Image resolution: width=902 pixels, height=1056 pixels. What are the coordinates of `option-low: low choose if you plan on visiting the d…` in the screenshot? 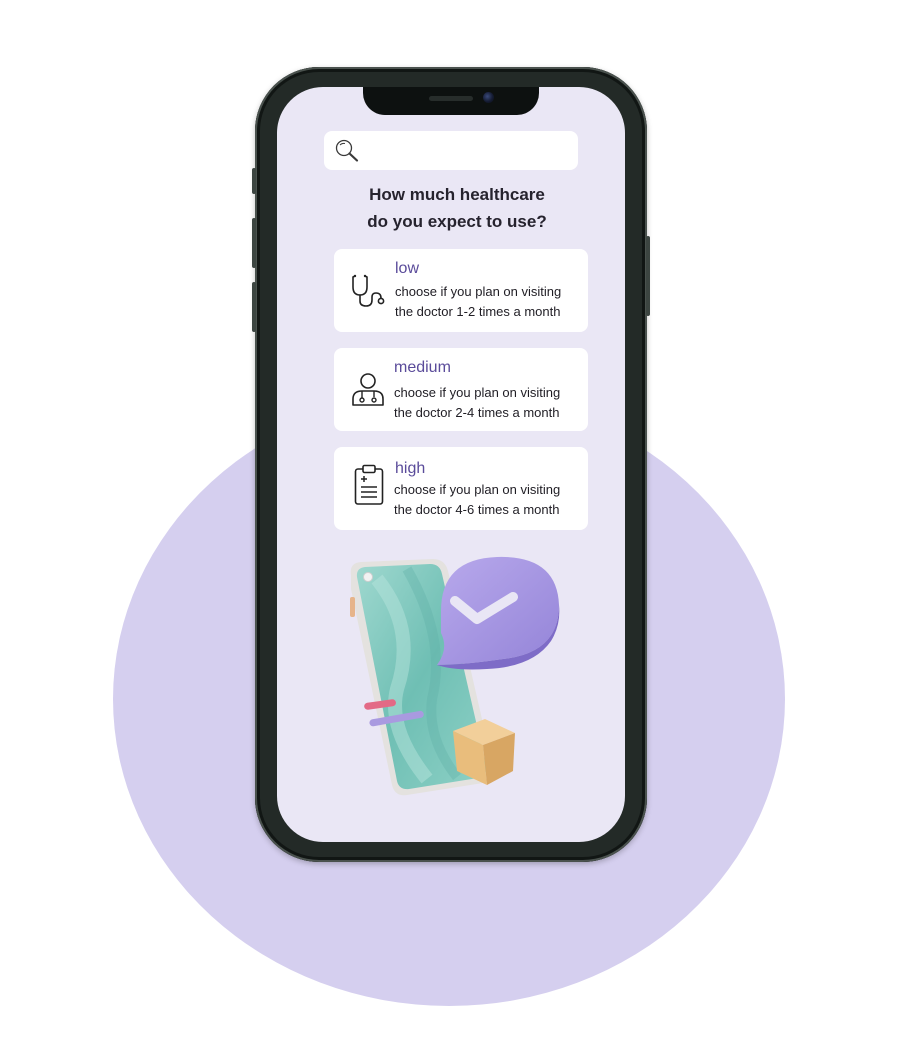 It's located at (461, 290).